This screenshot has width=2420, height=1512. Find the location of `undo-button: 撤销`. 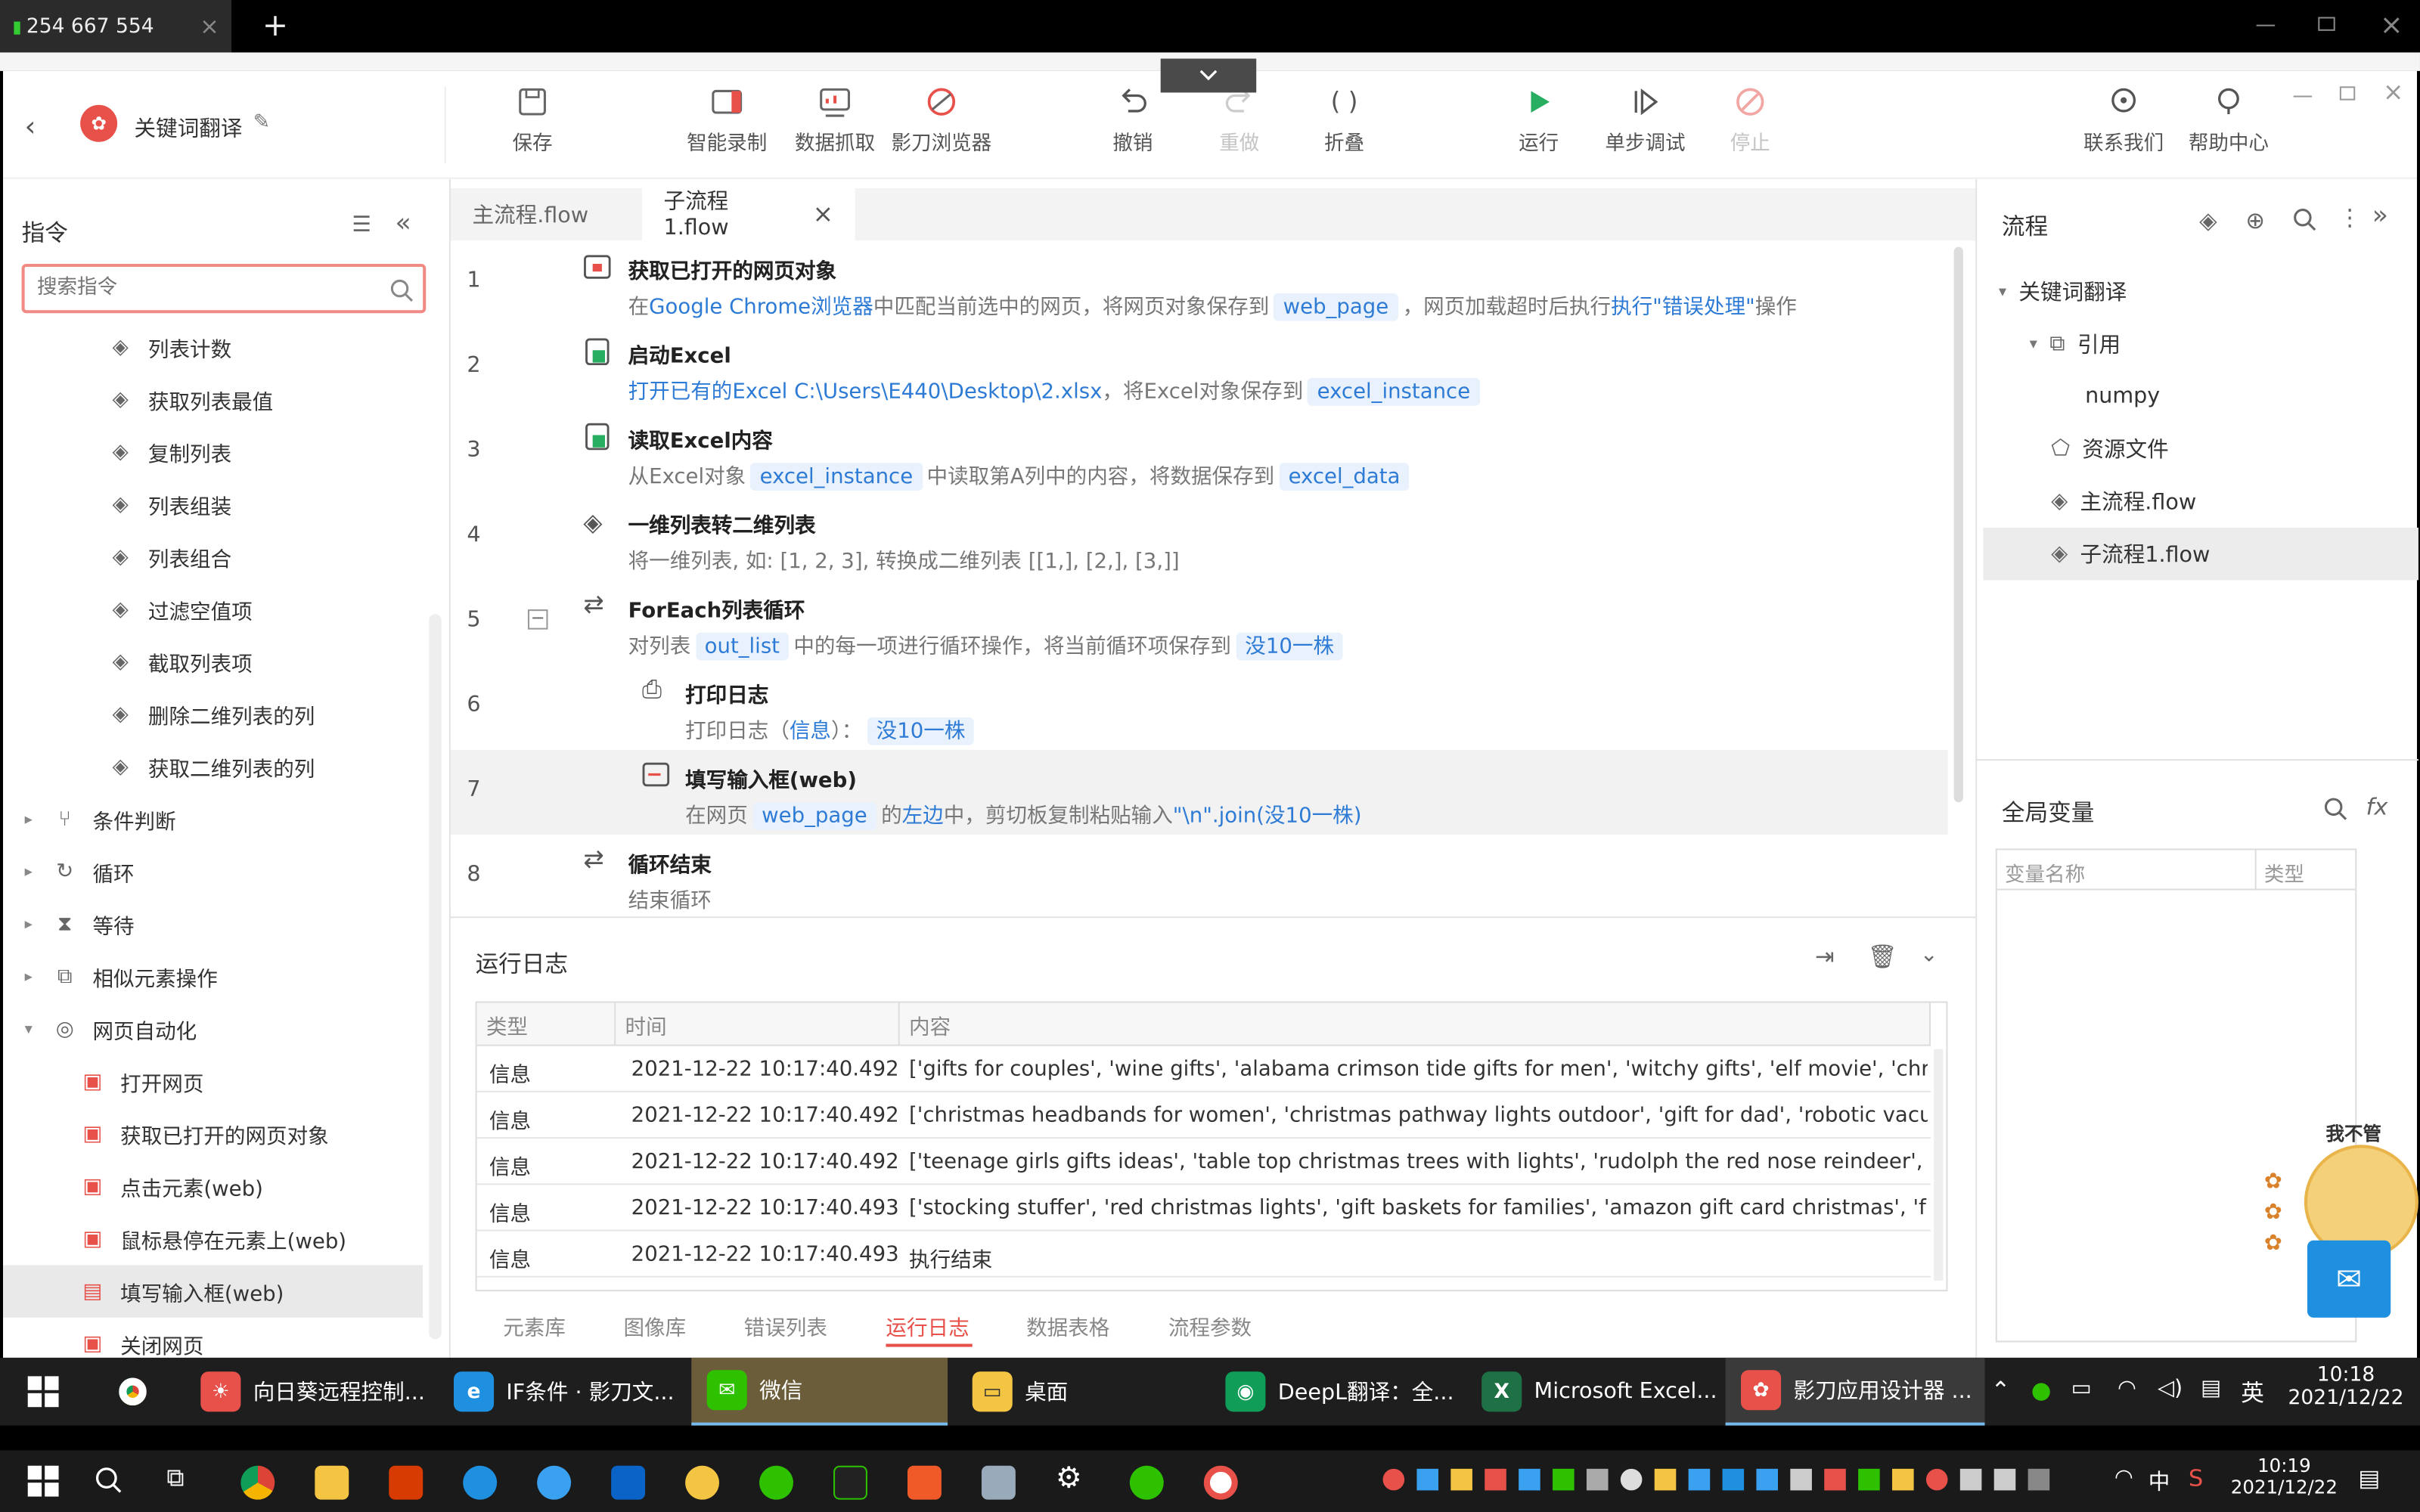

undo-button: 撤销 is located at coordinates (1133, 121).